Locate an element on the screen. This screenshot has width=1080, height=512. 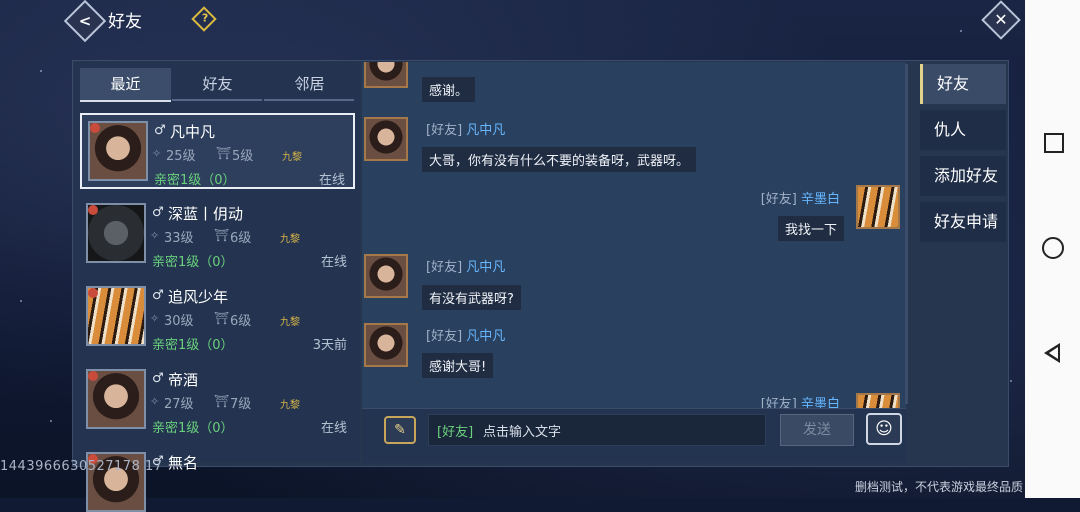
close-icon: ✕ is located at coordinates (1001, 19).